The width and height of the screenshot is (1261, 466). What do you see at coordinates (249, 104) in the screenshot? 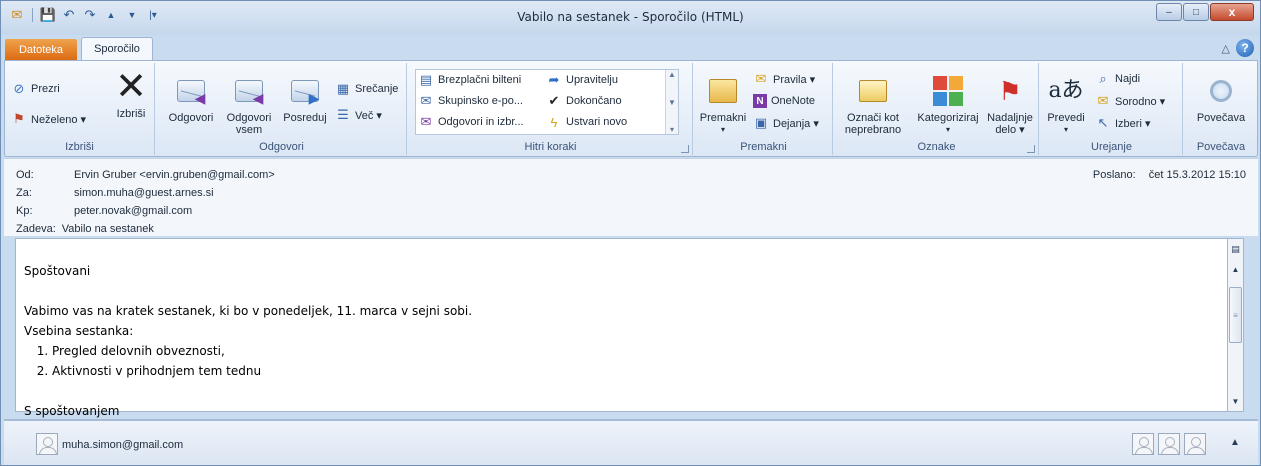
I see `reply-all-button: ◀ Odgovori vsem` at bounding box center [249, 104].